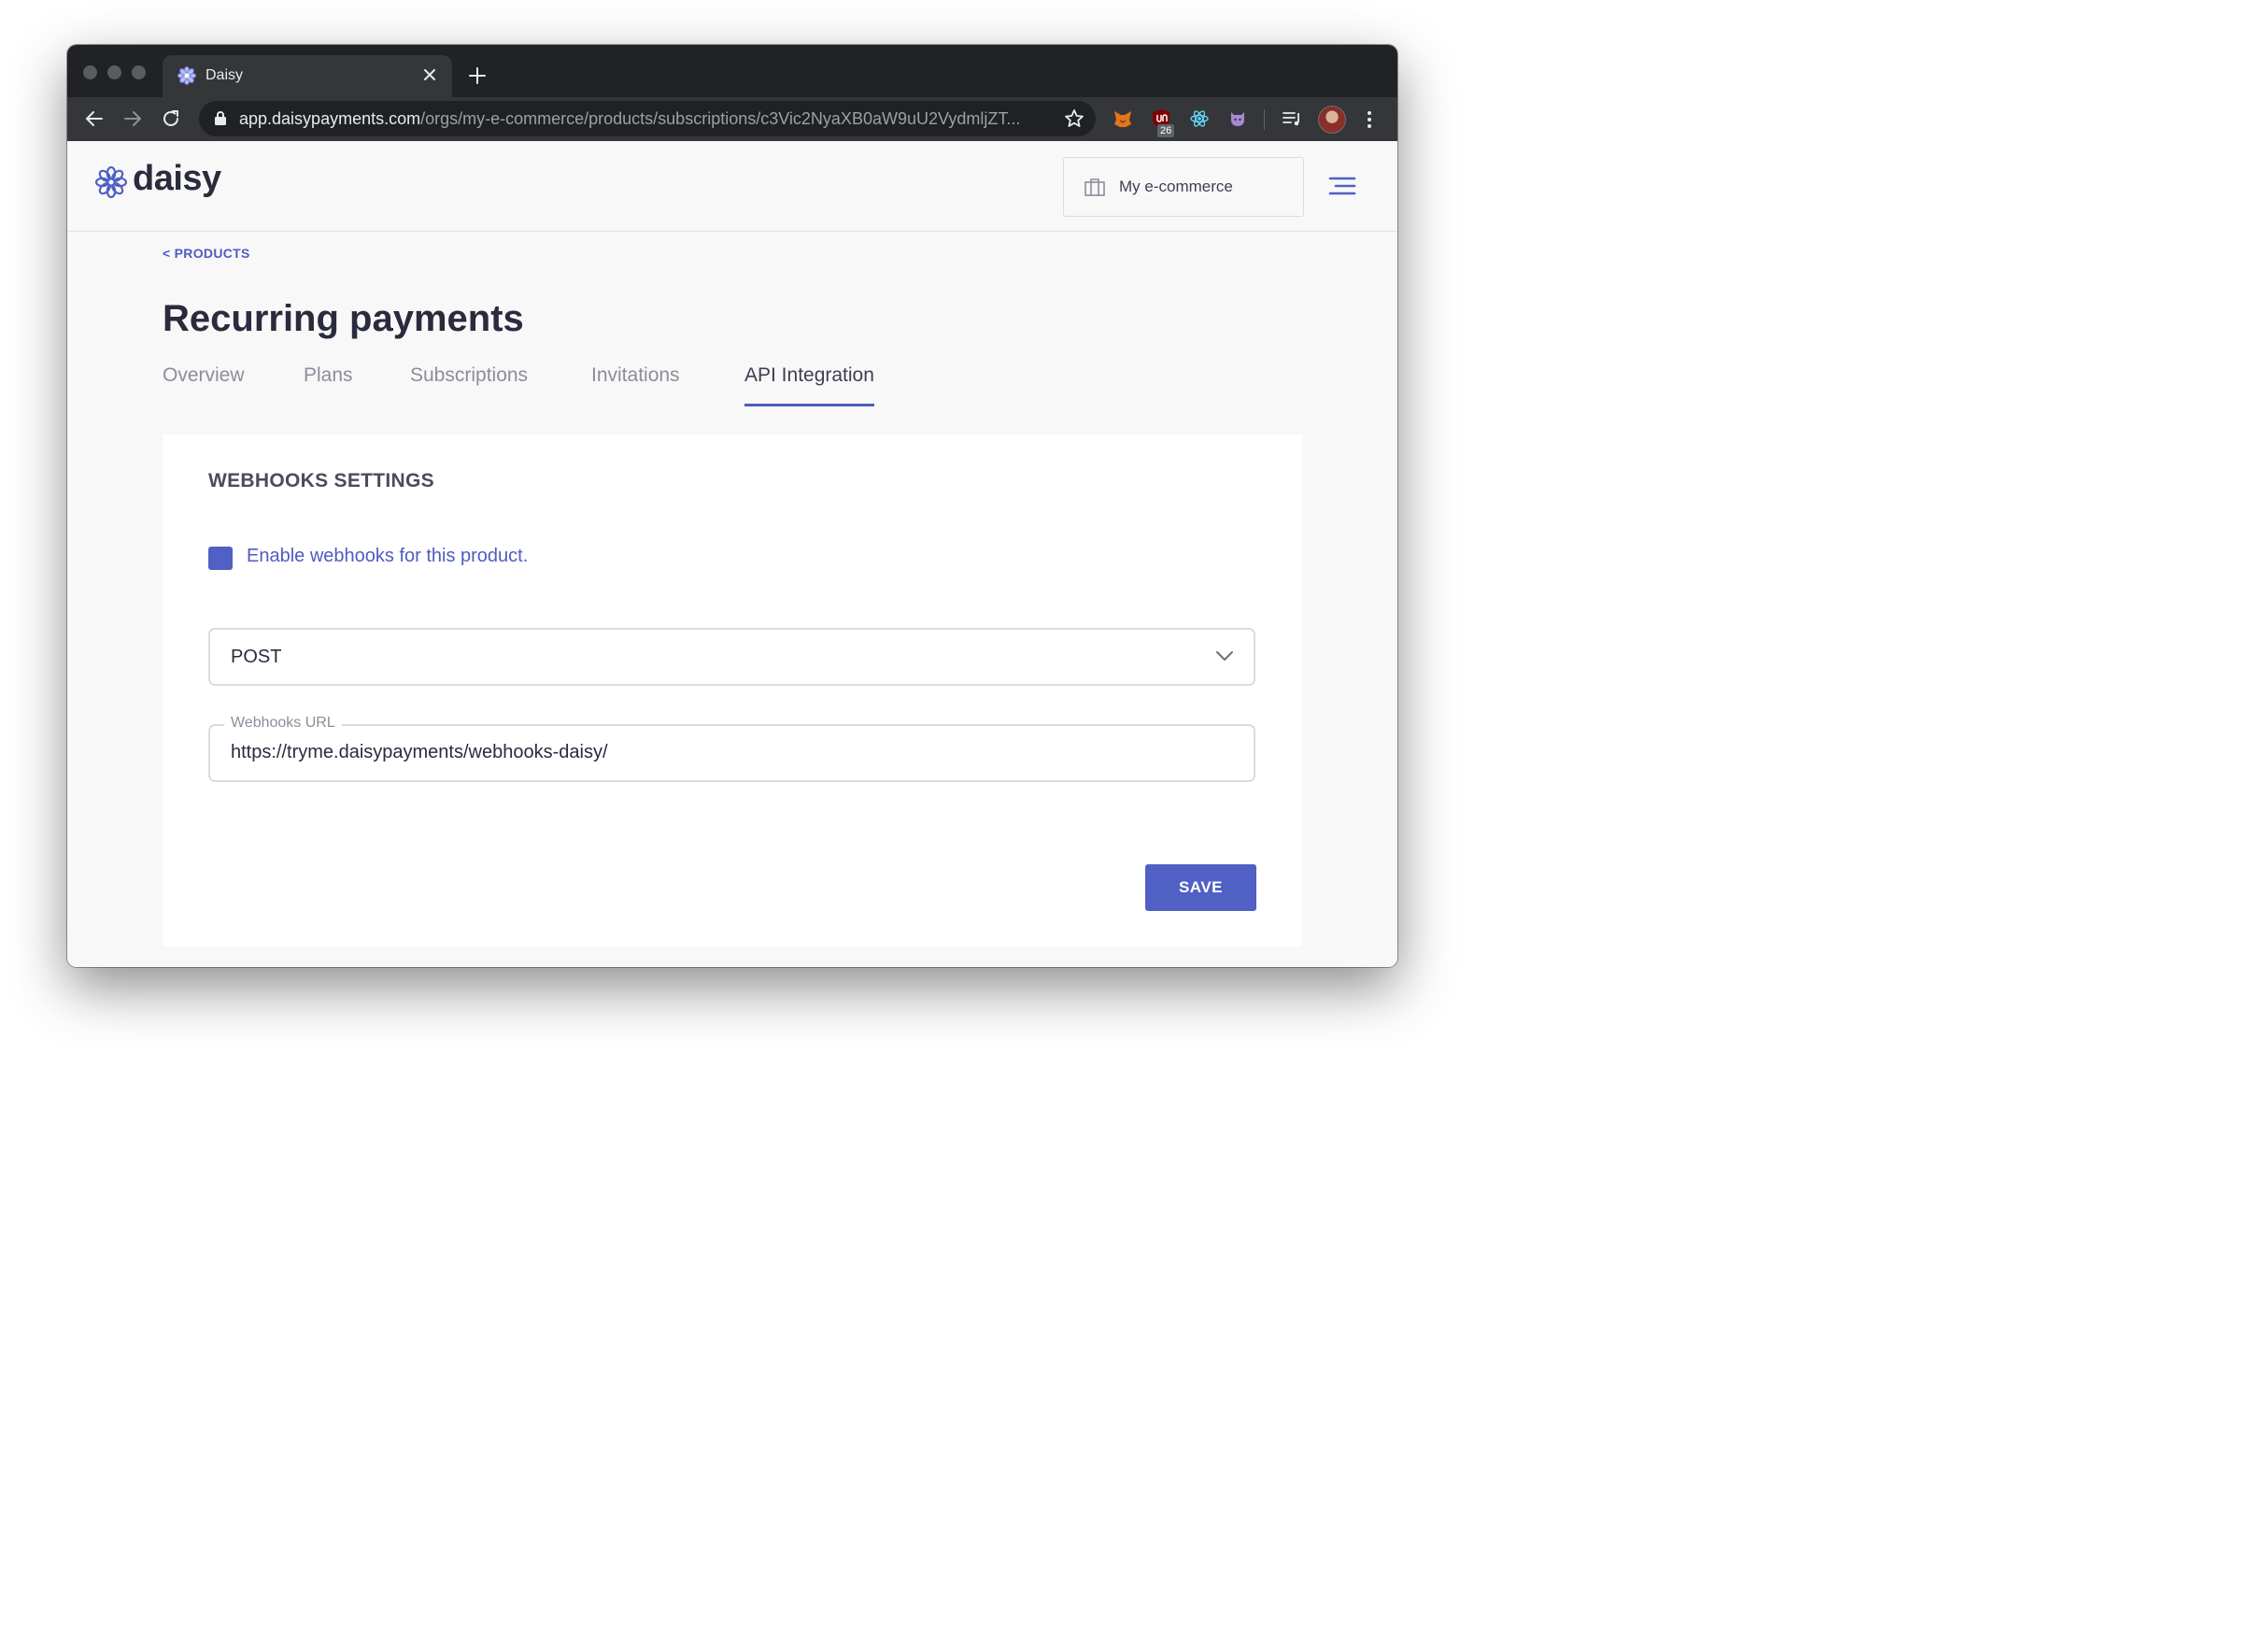 The height and width of the screenshot is (1637, 2268). What do you see at coordinates (132, 119) in the screenshot?
I see `forward-arrow-icon` at bounding box center [132, 119].